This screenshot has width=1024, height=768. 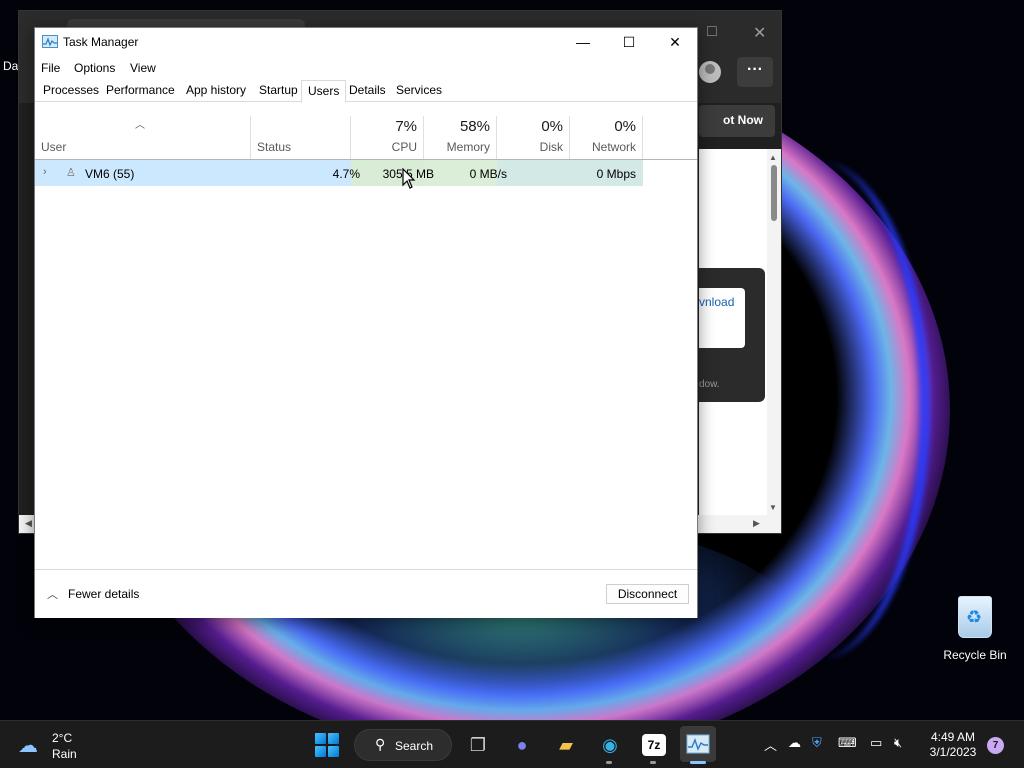 What do you see at coordinates (533, 138) in the screenshot?
I see `column-header-disk: 0% Disk` at bounding box center [533, 138].